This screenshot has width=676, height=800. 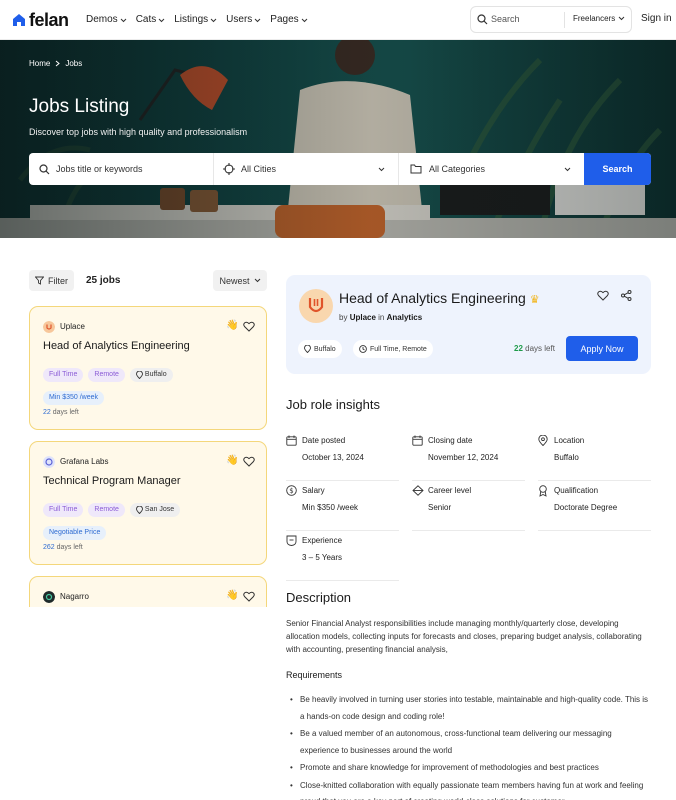 I want to click on search-scope-select: Freelancers, so click(x=599, y=18).